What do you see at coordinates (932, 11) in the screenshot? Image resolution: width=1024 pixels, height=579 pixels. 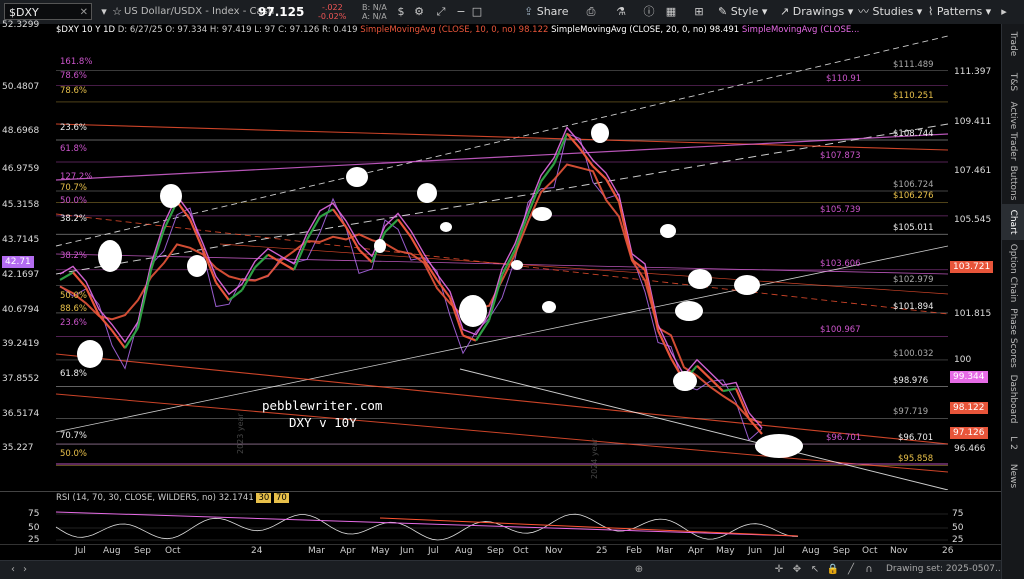 I see `patterns-icon: ⌇` at bounding box center [932, 11].